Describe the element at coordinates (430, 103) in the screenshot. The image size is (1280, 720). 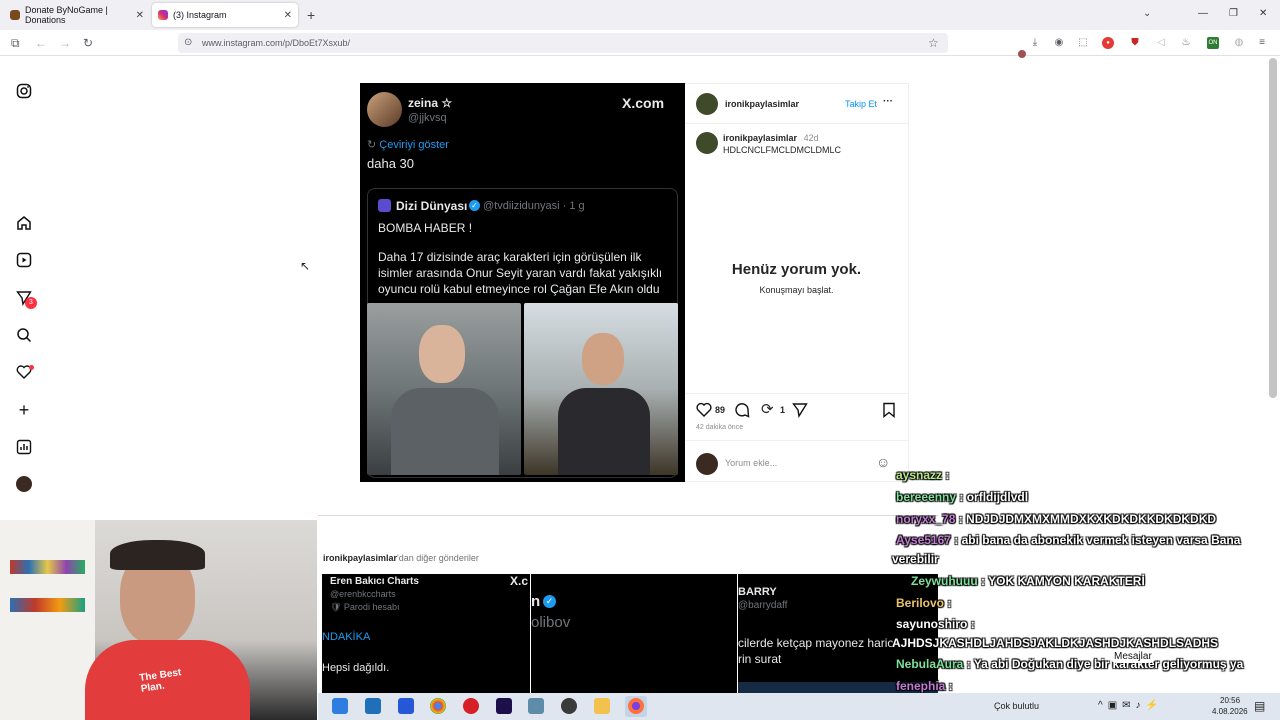
I see `tweet-author-name: zeina ☆` at that location.